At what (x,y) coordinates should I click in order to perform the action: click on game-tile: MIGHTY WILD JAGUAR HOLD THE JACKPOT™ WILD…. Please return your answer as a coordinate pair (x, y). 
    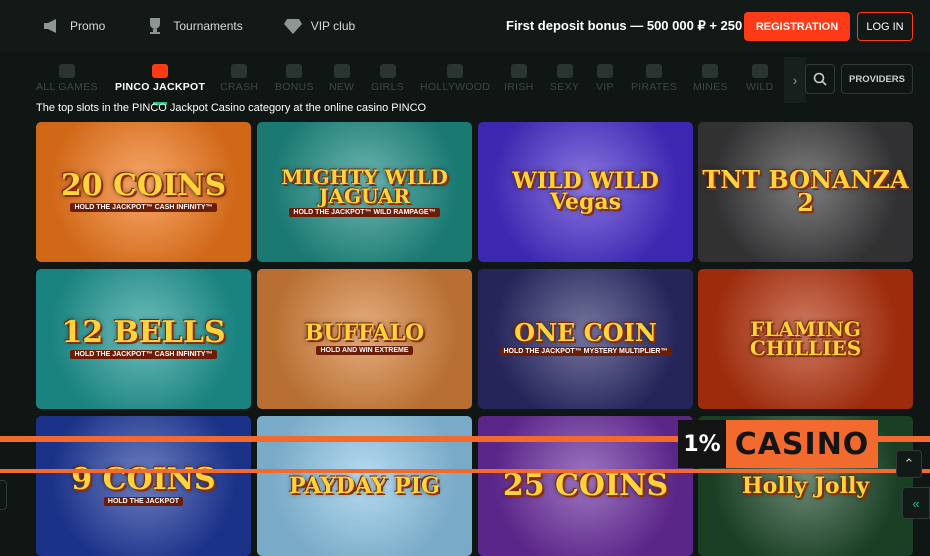
    Looking at the image, I should click on (364, 192).